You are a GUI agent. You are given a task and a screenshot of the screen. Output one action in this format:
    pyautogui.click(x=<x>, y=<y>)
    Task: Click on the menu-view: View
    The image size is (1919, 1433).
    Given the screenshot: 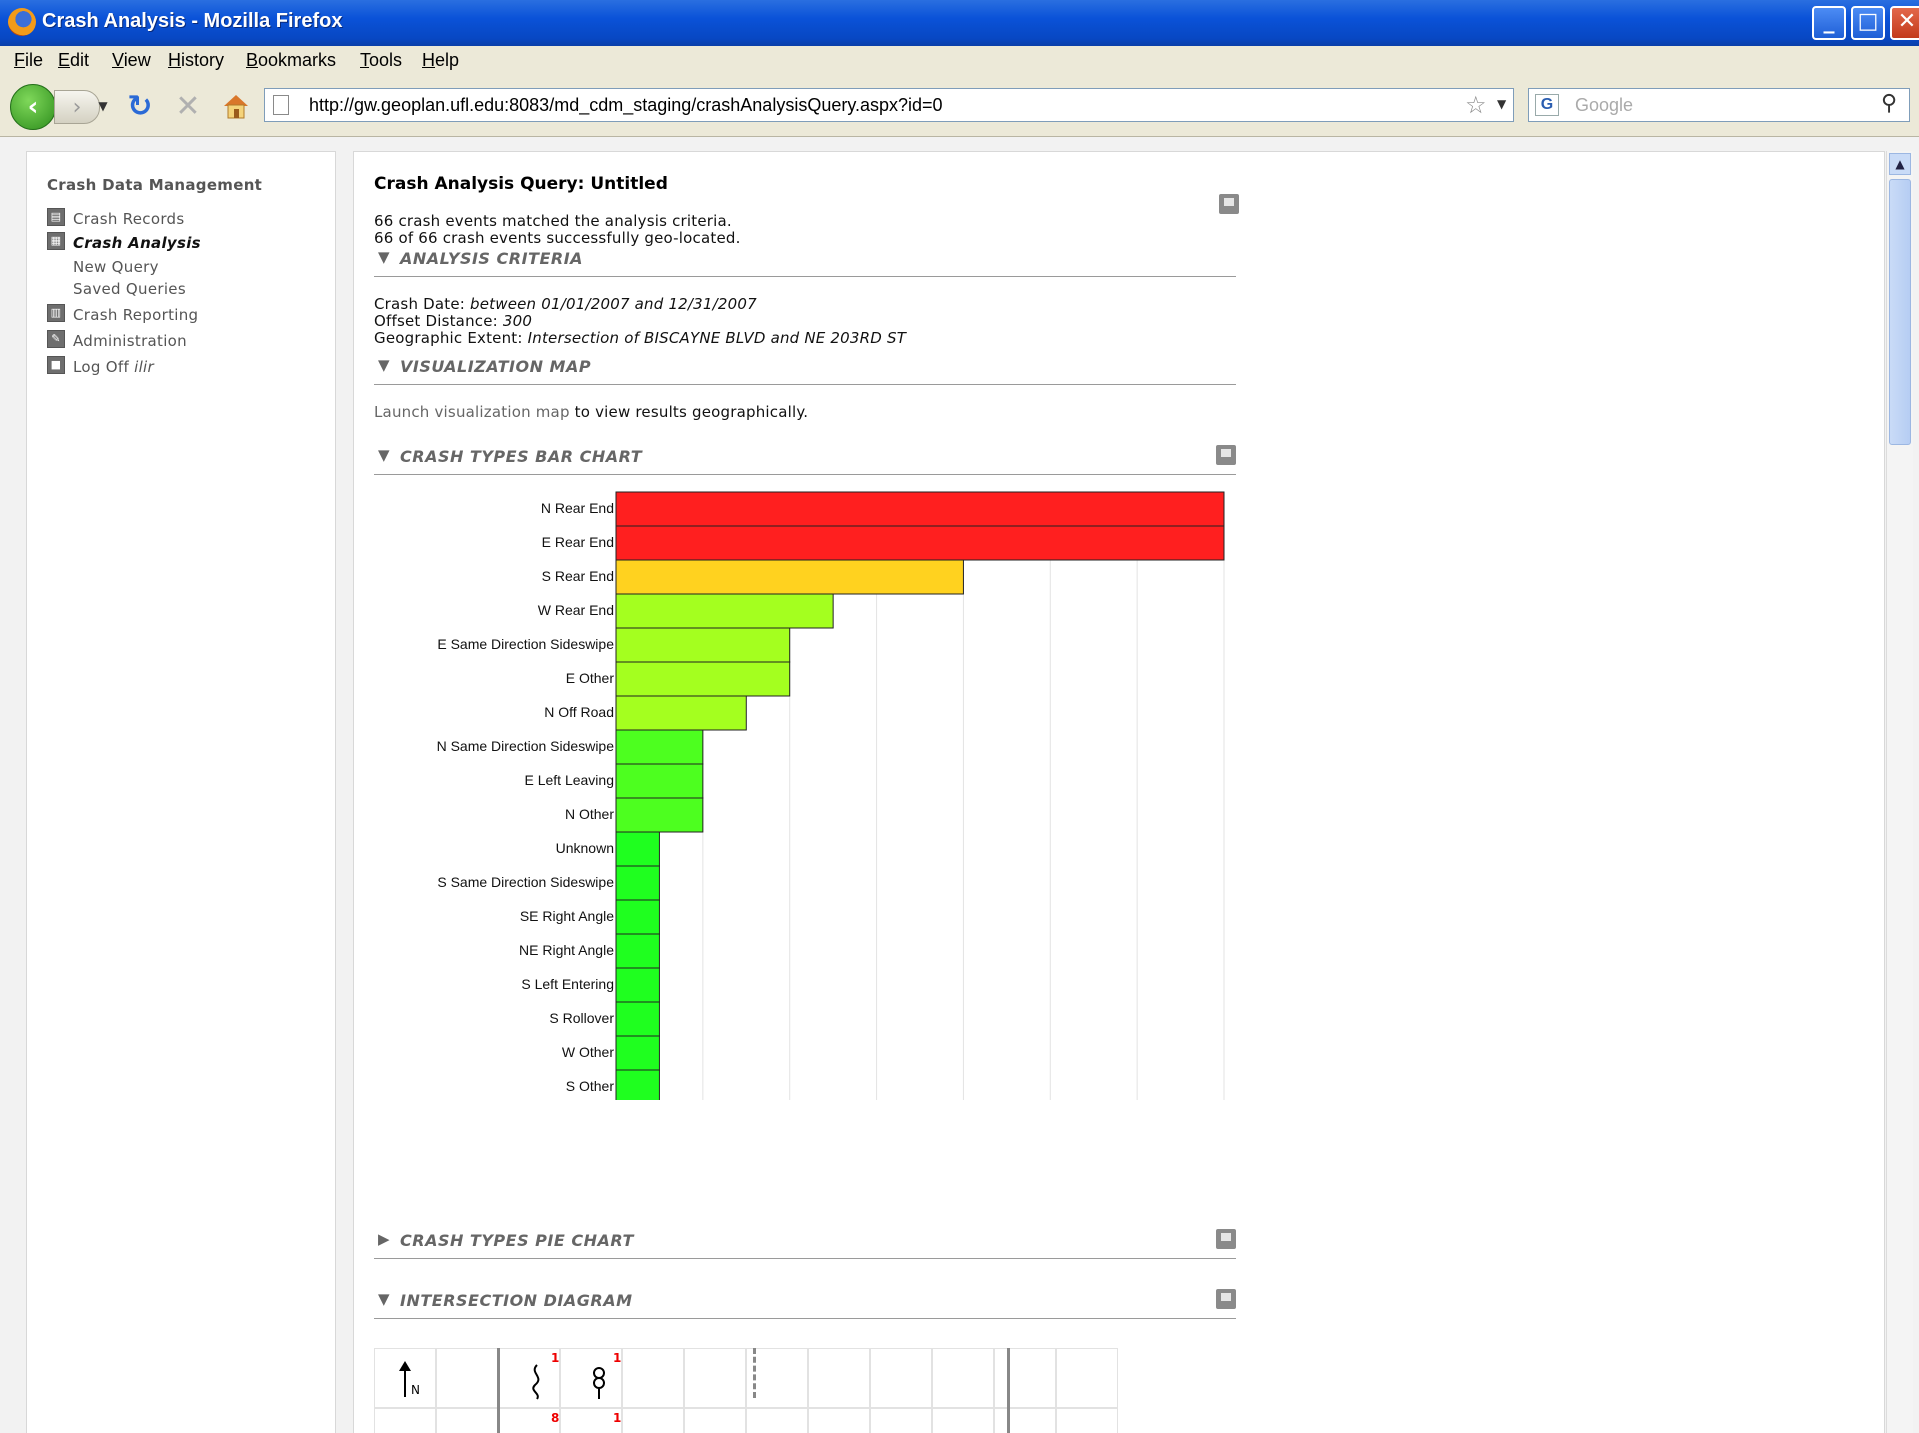 What is the action you would take?
    pyautogui.click(x=131, y=60)
    